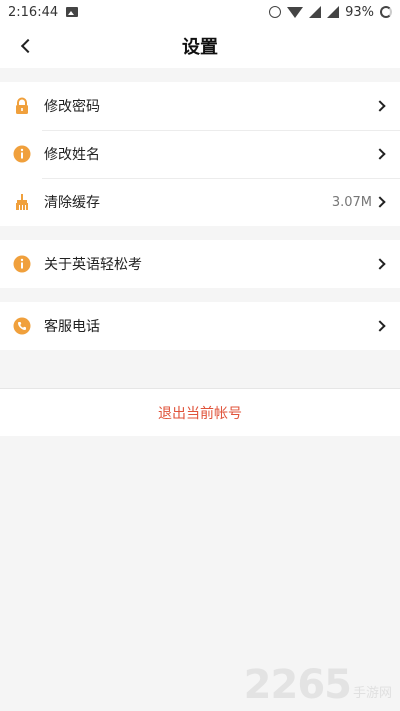 The width and height of the screenshot is (400, 711). Describe the element at coordinates (72, 155) in the screenshot. I see `change-name-label: 修改姓名` at that location.